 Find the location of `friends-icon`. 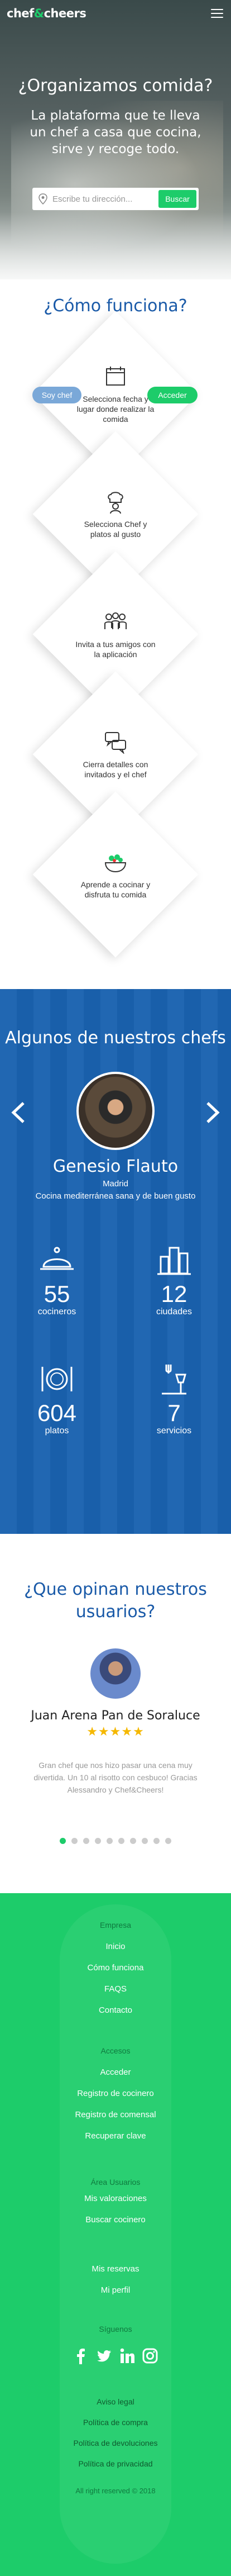

friends-icon is located at coordinates (116, 621).